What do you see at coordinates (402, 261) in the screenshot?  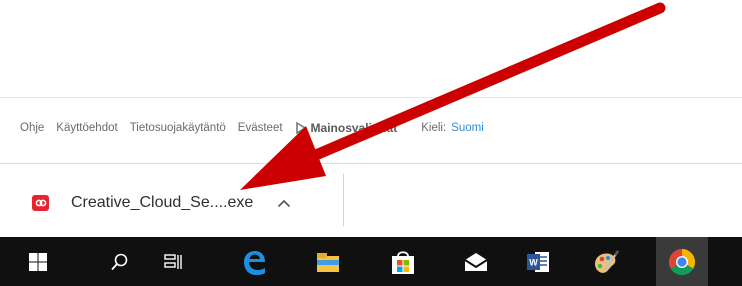 I see `store-icon` at bounding box center [402, 261].